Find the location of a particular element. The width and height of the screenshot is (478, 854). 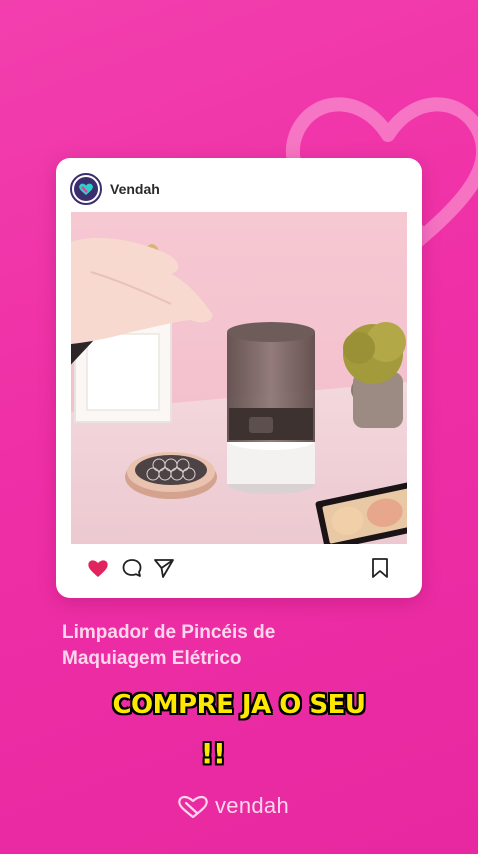

brand-footer: vendah is located at coordinates (232, 806).